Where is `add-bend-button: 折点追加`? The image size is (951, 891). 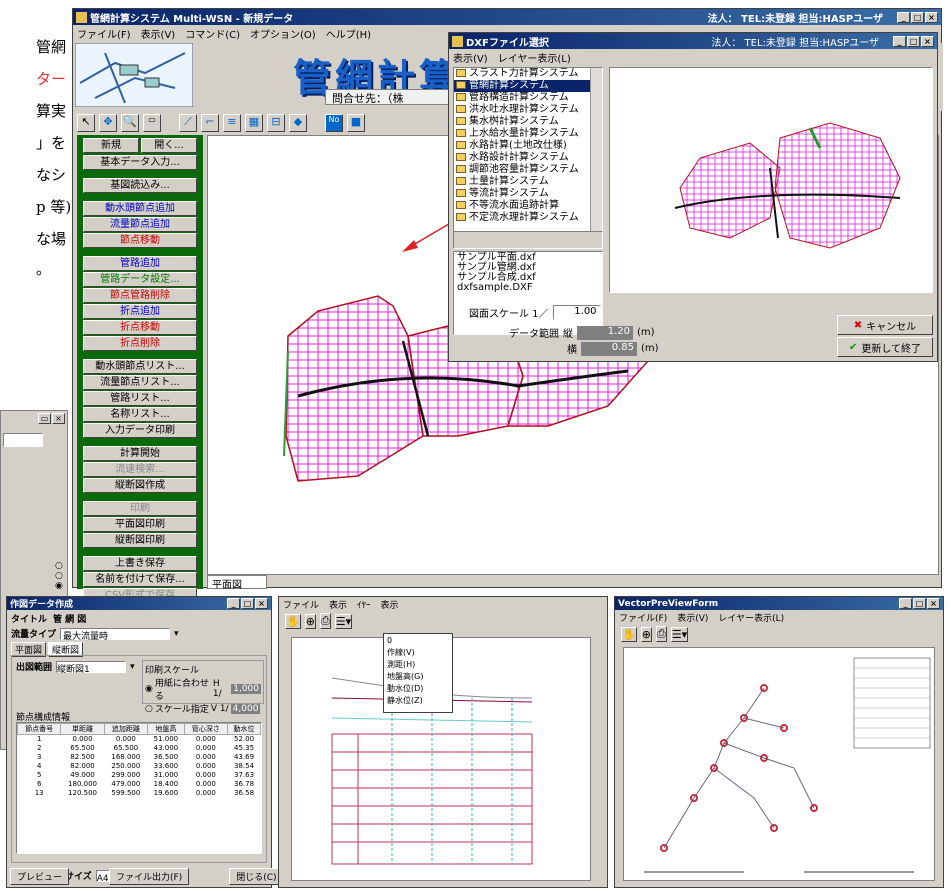
add-bend-button: 折点追加 is located at coordinates (140, 311).